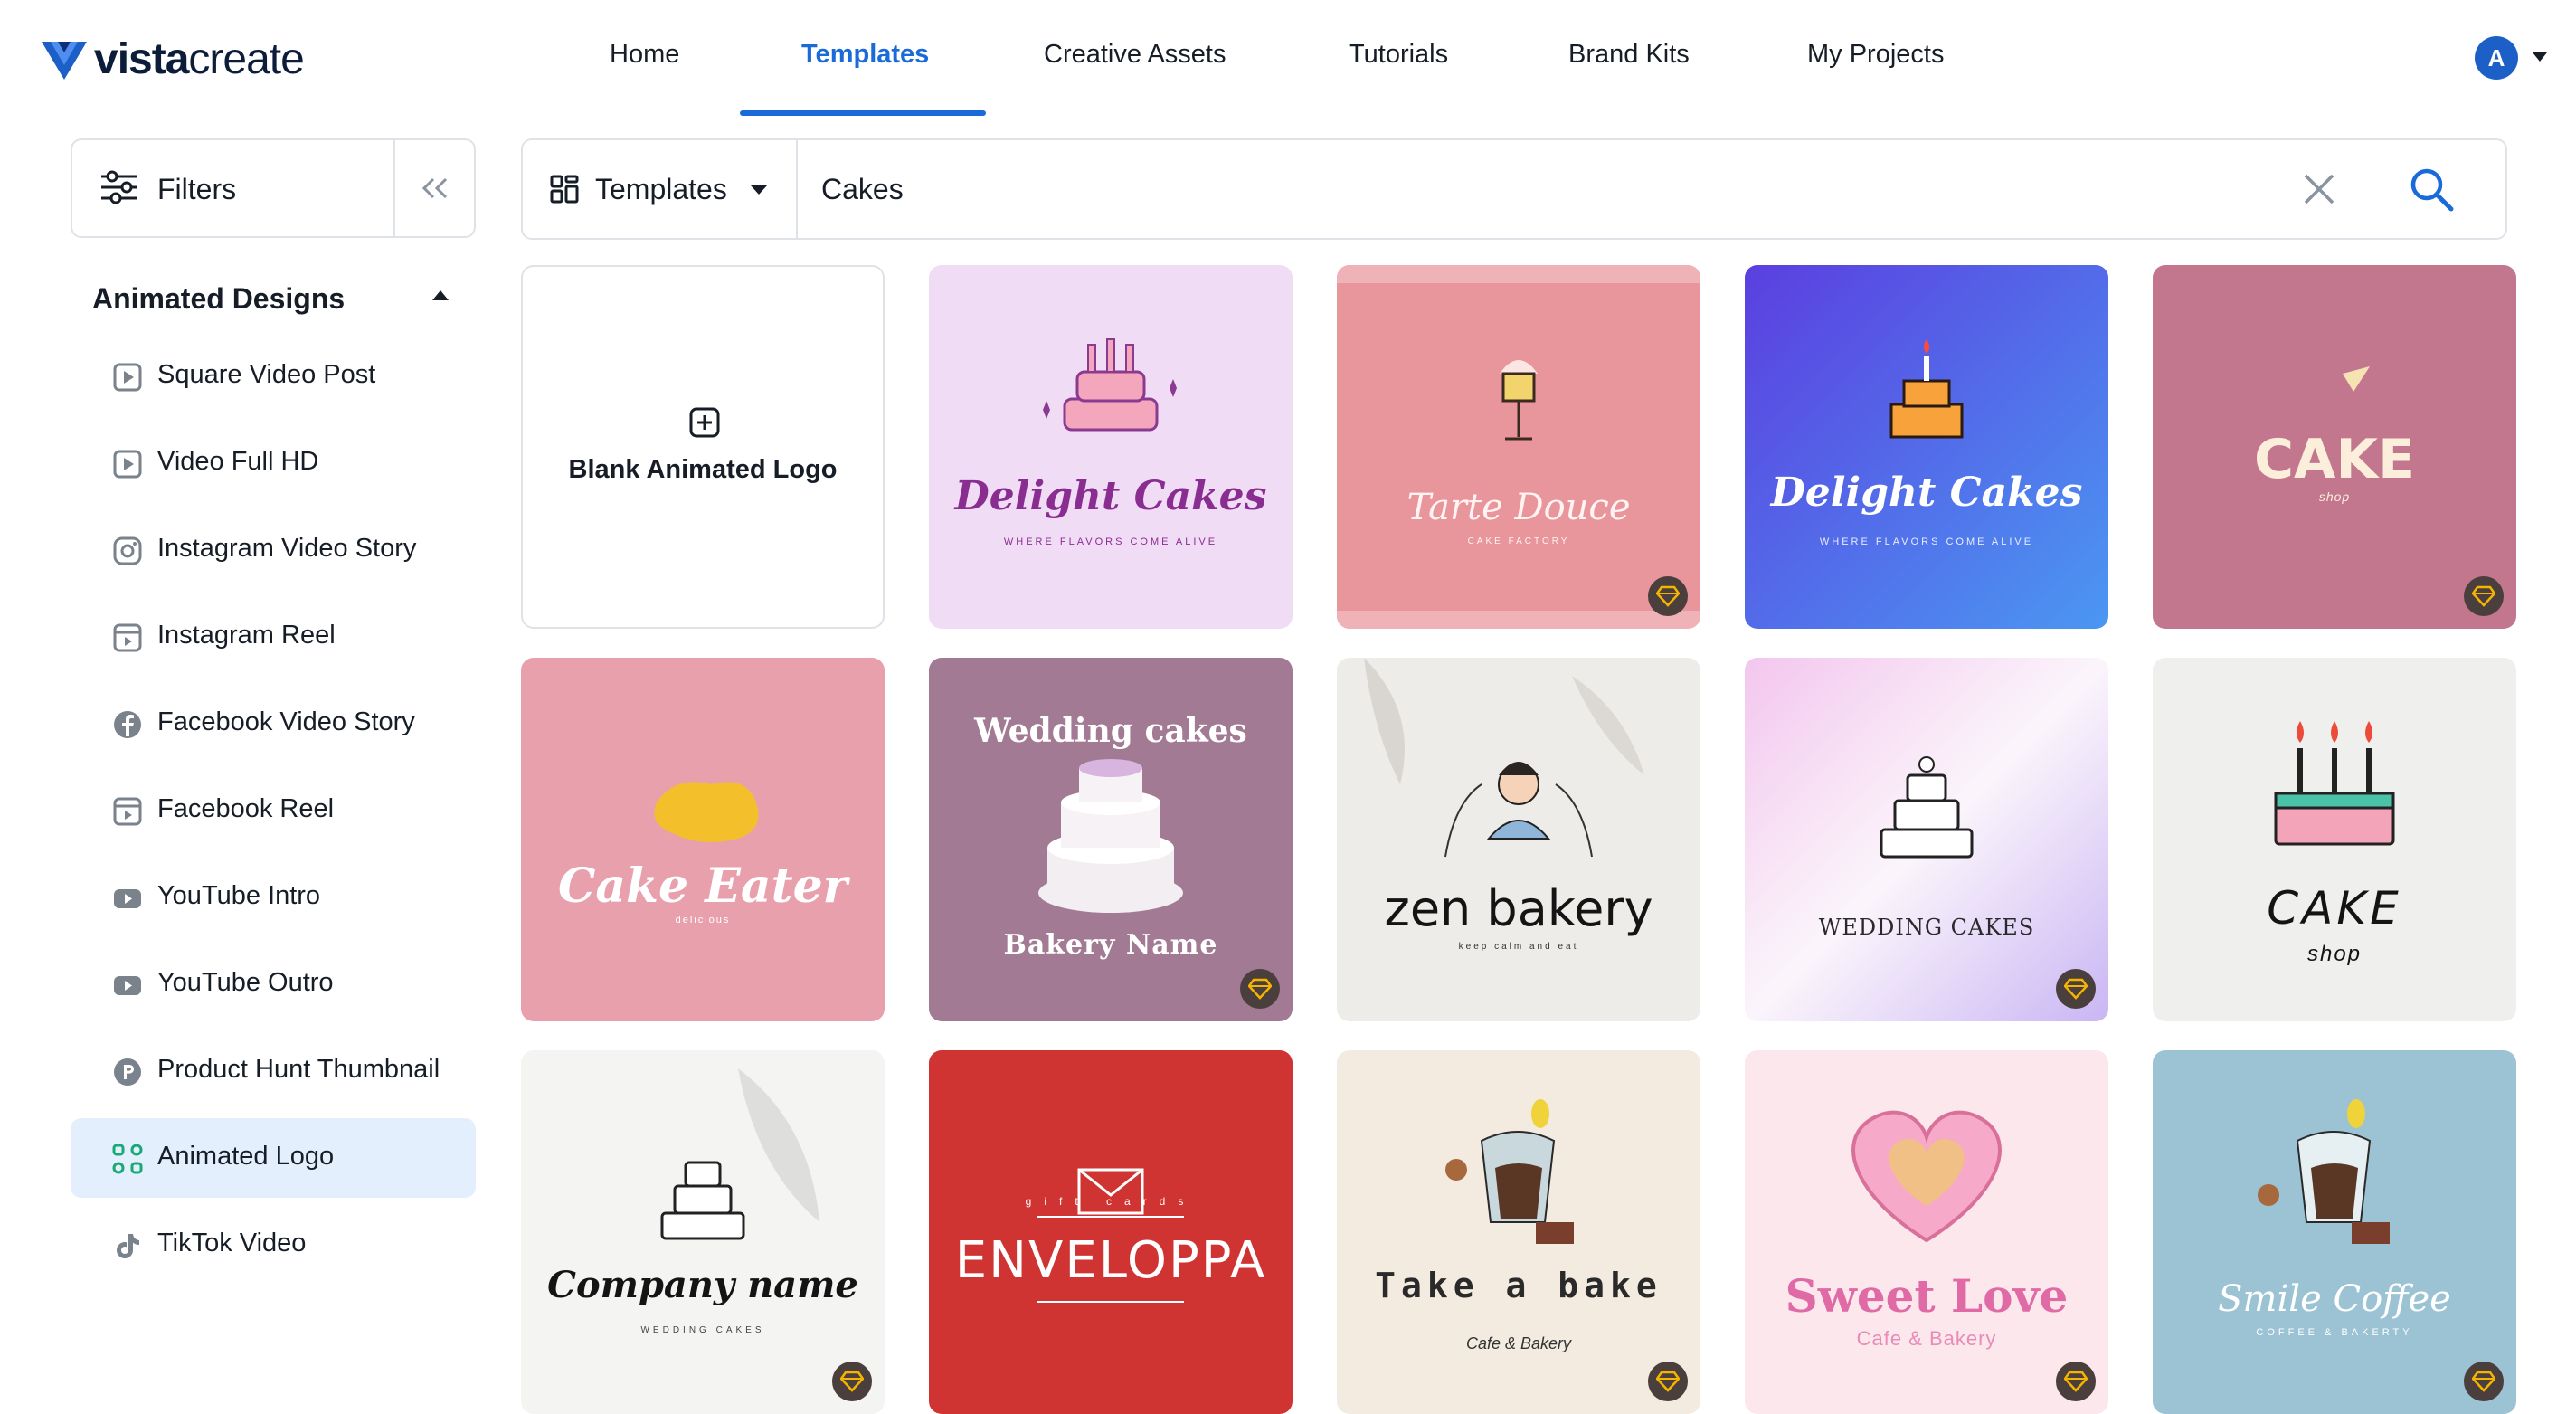 The image size is (2576, 1414). I want to click on template-card: Wedding cakes Bakery Name, so click(1111, 839).